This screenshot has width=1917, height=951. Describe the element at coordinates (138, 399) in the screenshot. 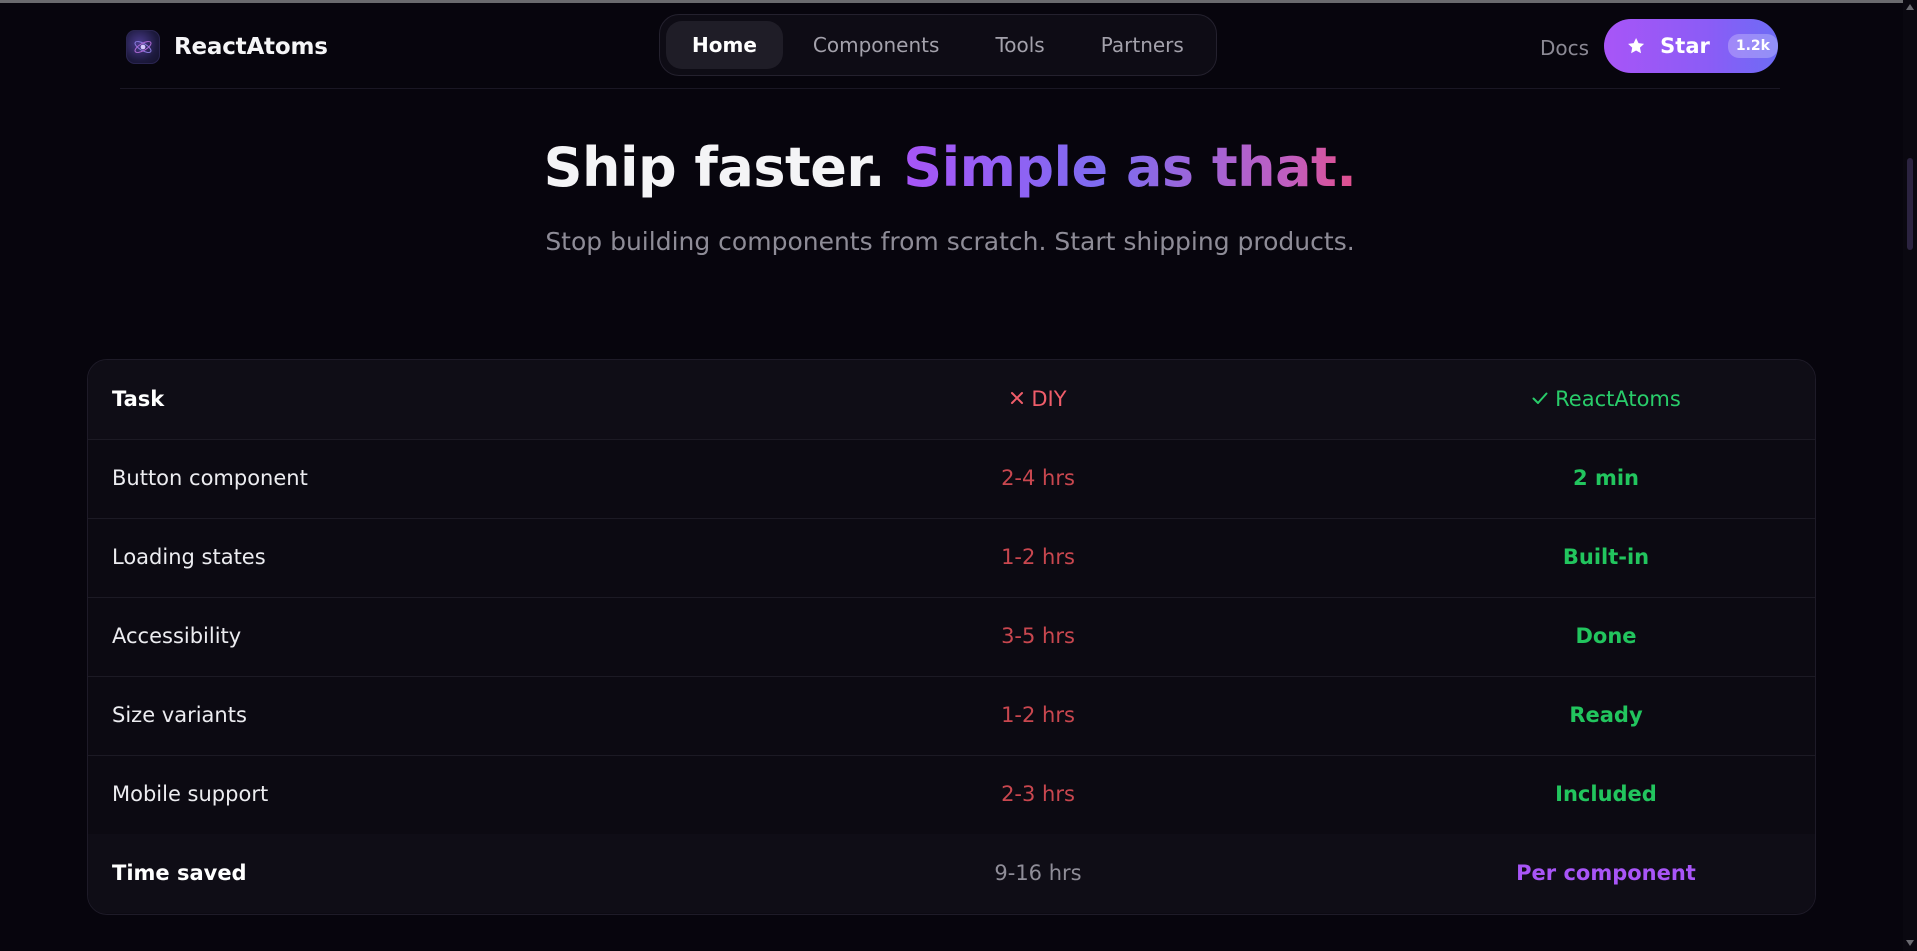

I see `header-task: Task` at that location.